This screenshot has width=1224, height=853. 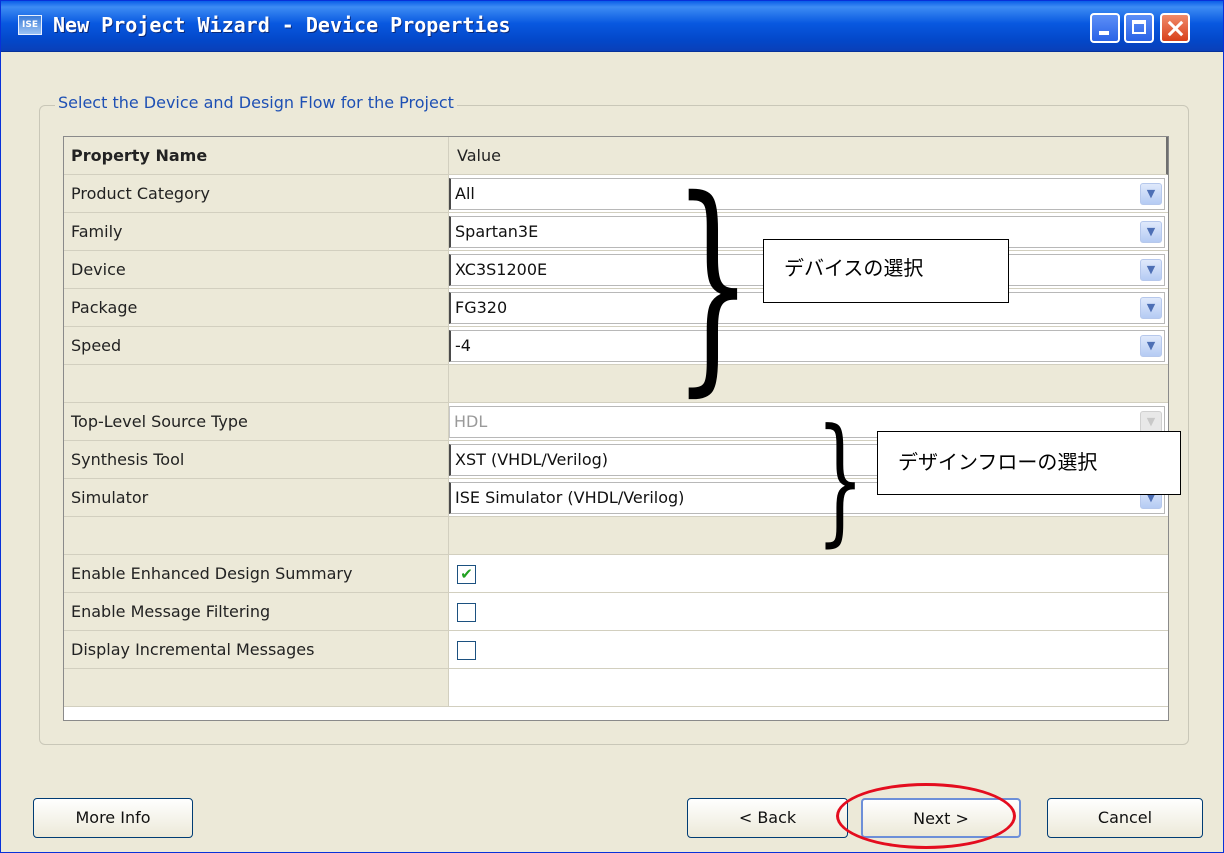 I want to click on more-info-button: More Info, so click(x=113, y=818).